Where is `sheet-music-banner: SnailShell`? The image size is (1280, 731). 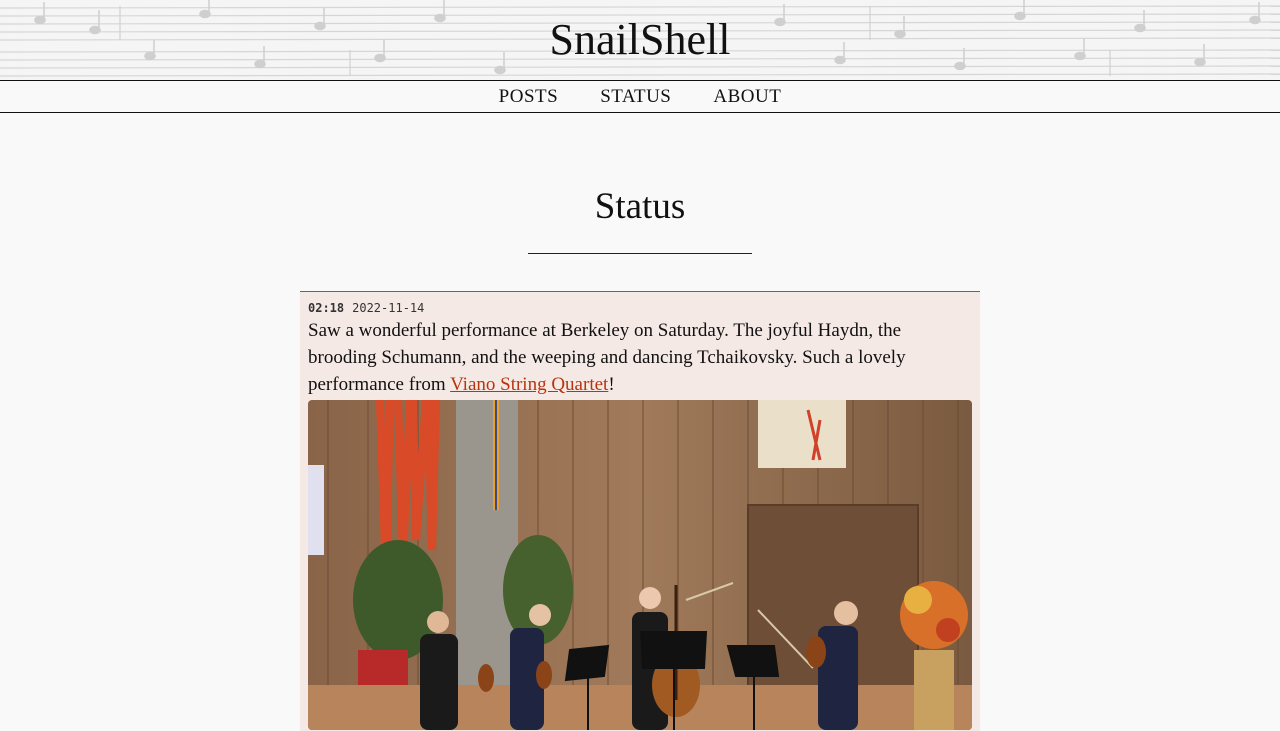
sheet-music-banner: SnailShell is located at coordinates (640, 40).